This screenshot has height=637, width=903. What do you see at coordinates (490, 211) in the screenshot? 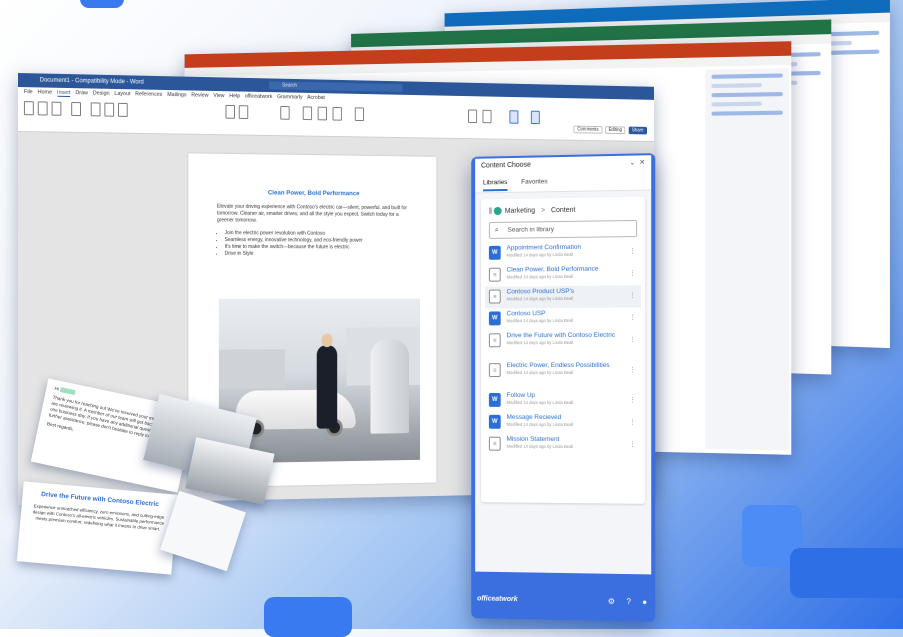
I see `library-icon: ⫼` at bounding box center [490, 211].